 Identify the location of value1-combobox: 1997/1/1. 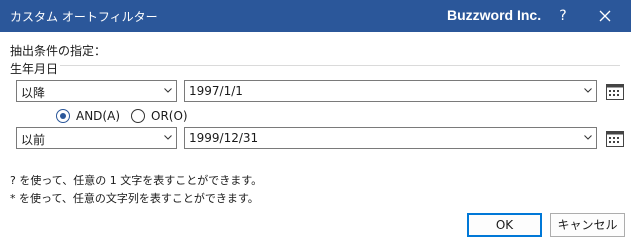
(390, 91).